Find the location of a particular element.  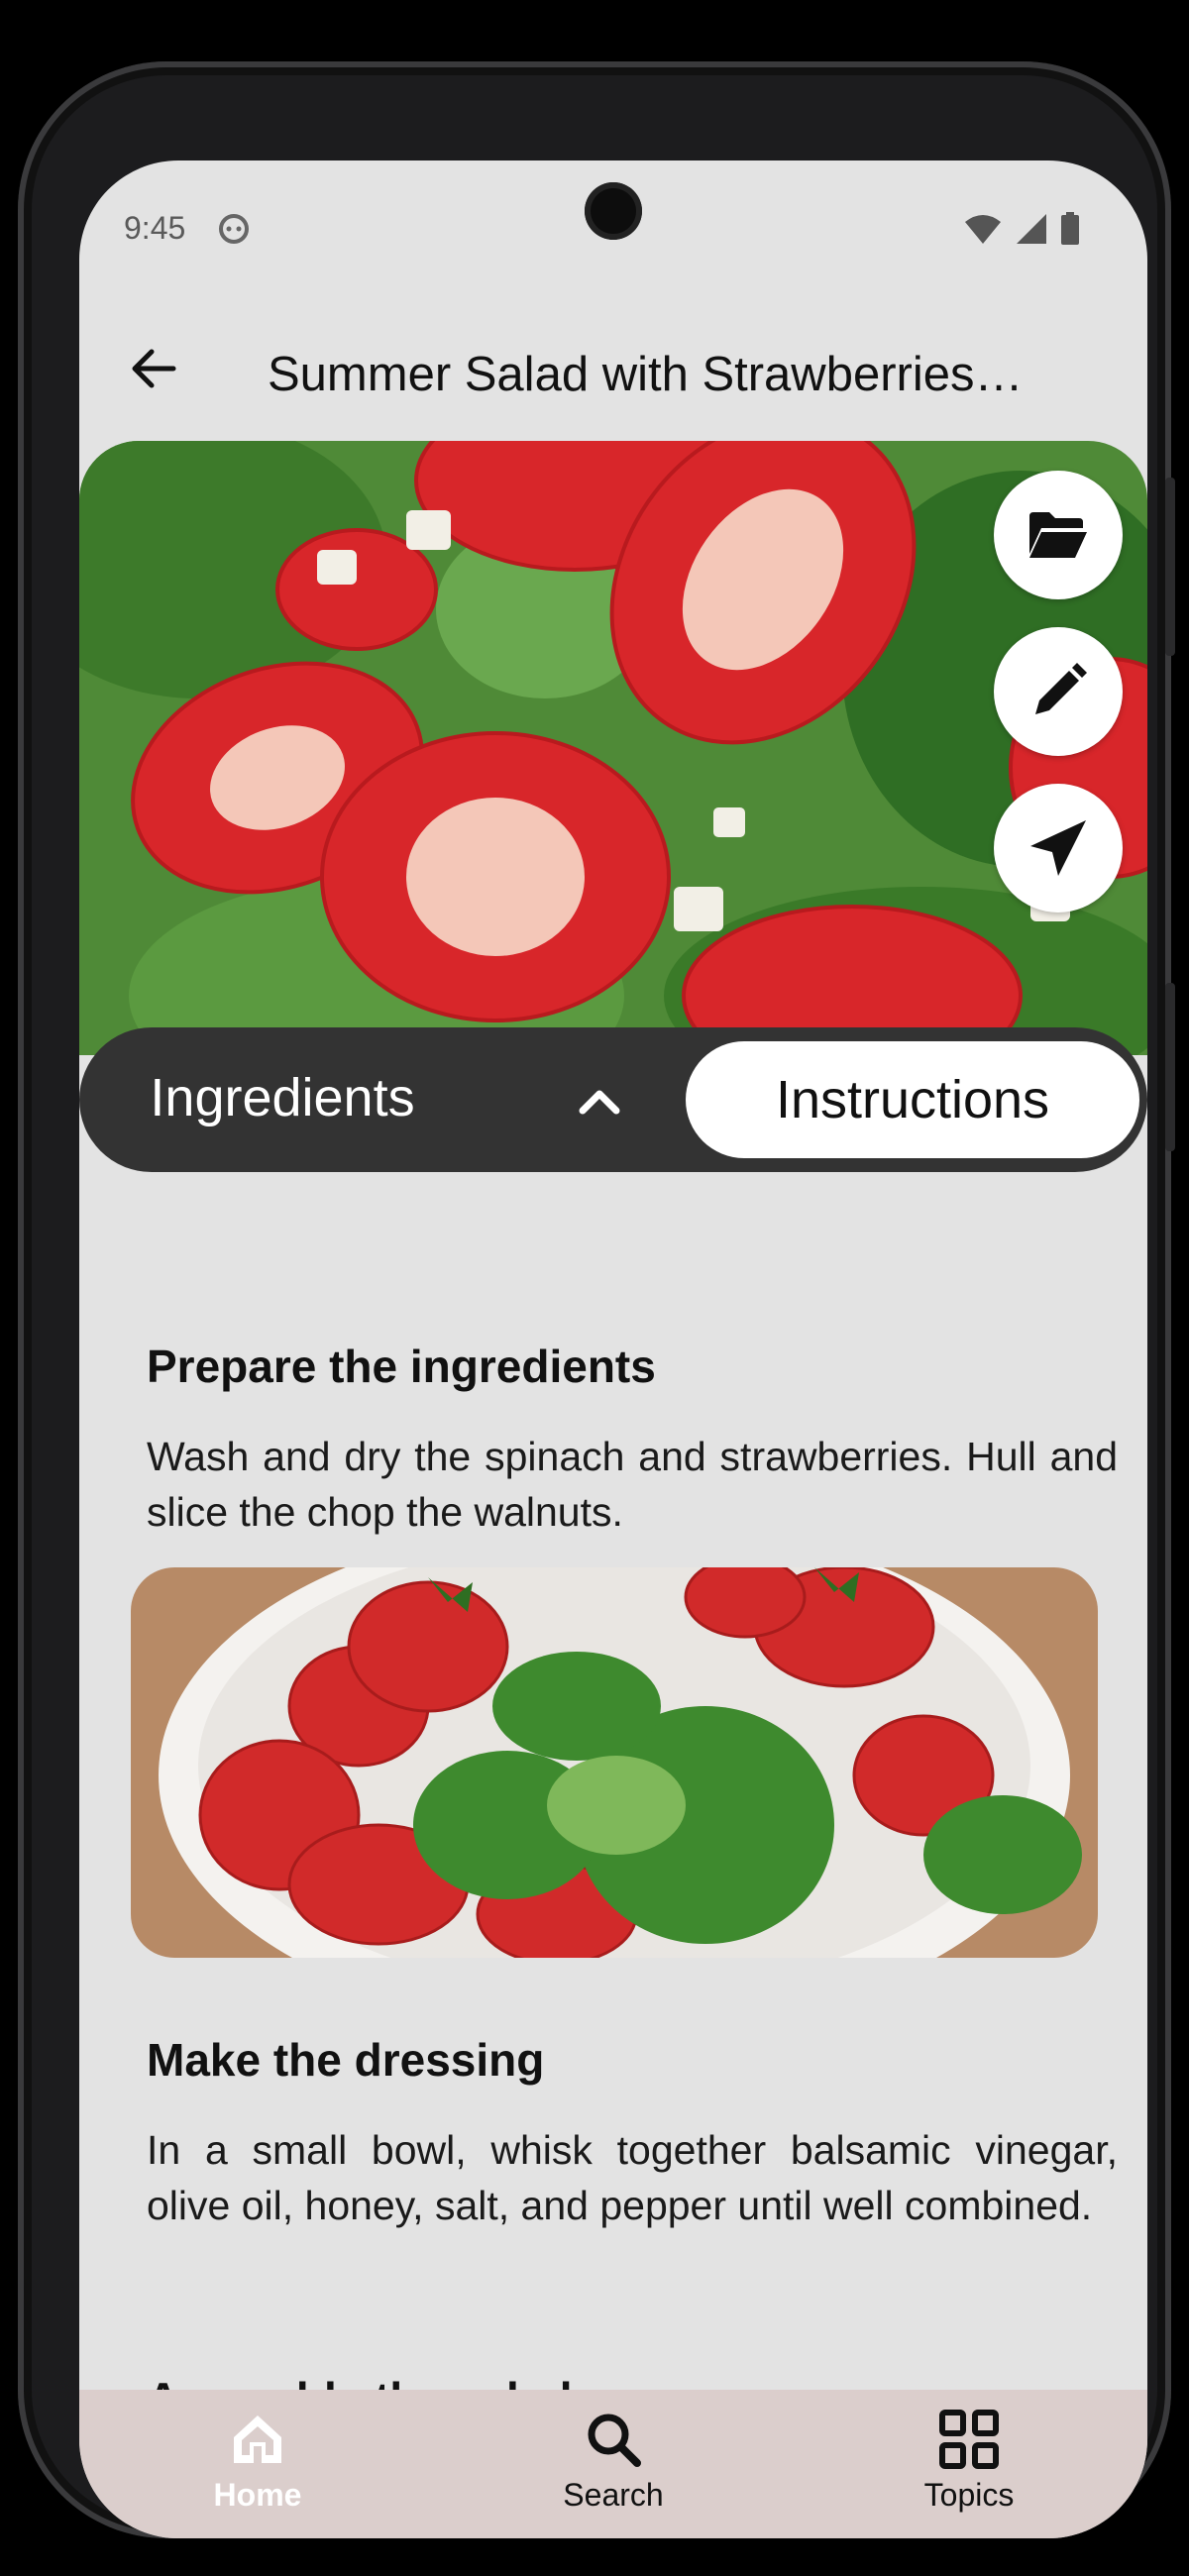

nav-search: Search is located at coordinates (613, 2461).